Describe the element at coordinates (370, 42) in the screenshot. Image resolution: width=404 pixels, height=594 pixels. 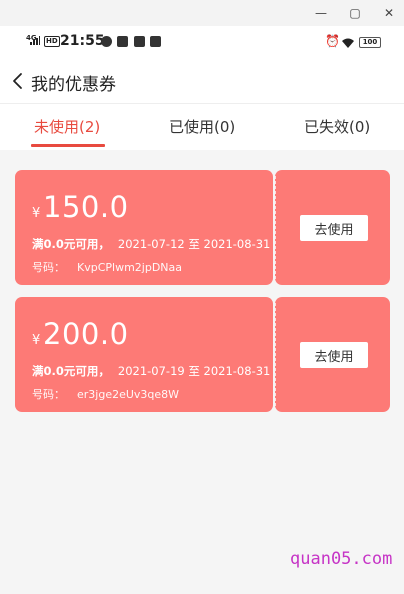
I see `battery-icon: 100` at that location.